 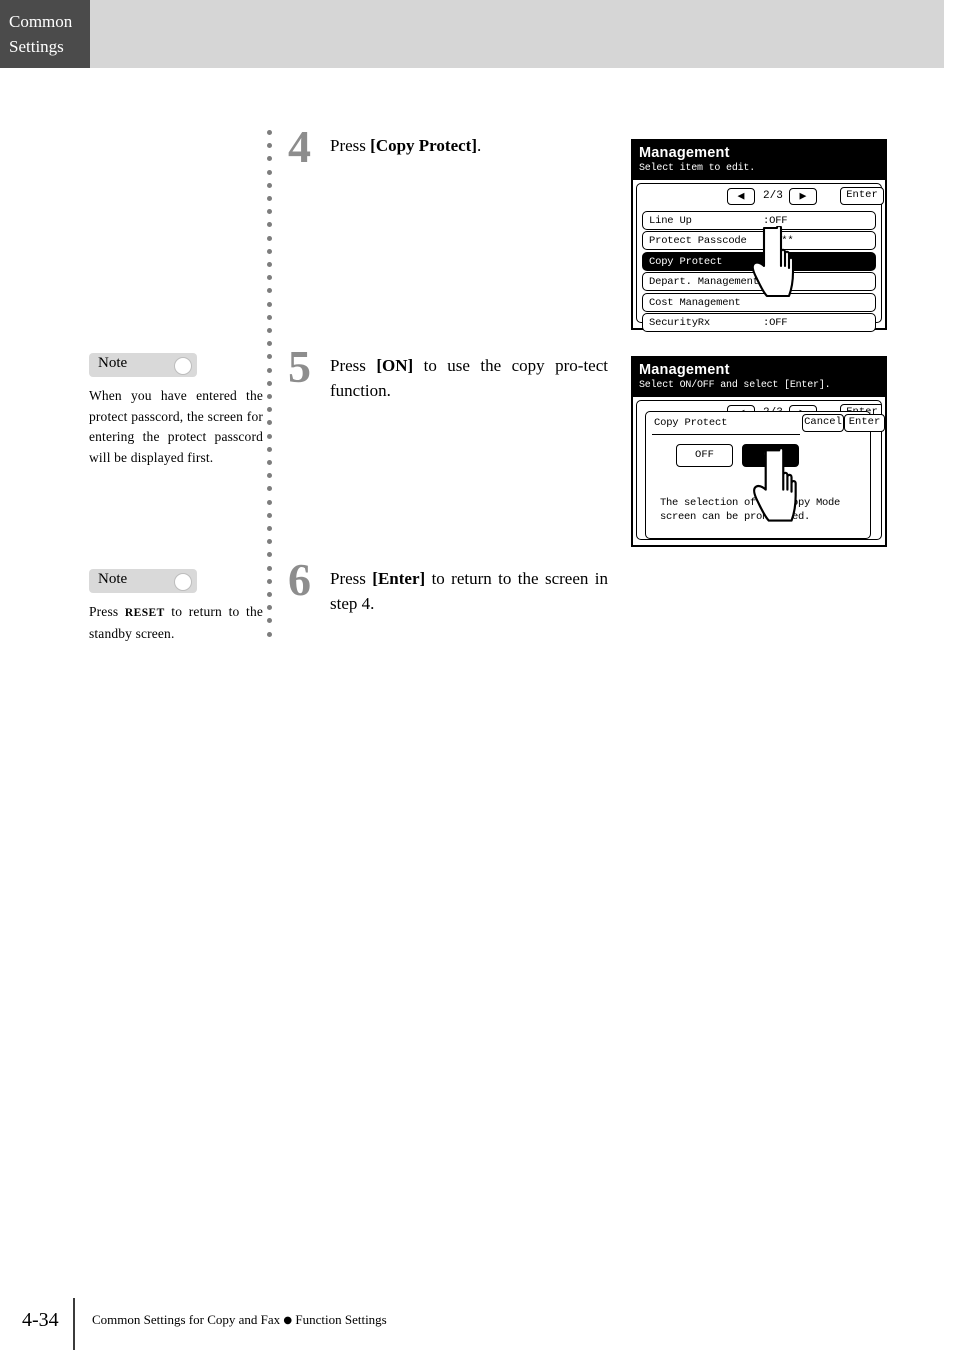 What do you see at coordinates (40, 1320) in the screenshot?
I see `footer-page-number: 4-34` at bounding box center [40, 1320].